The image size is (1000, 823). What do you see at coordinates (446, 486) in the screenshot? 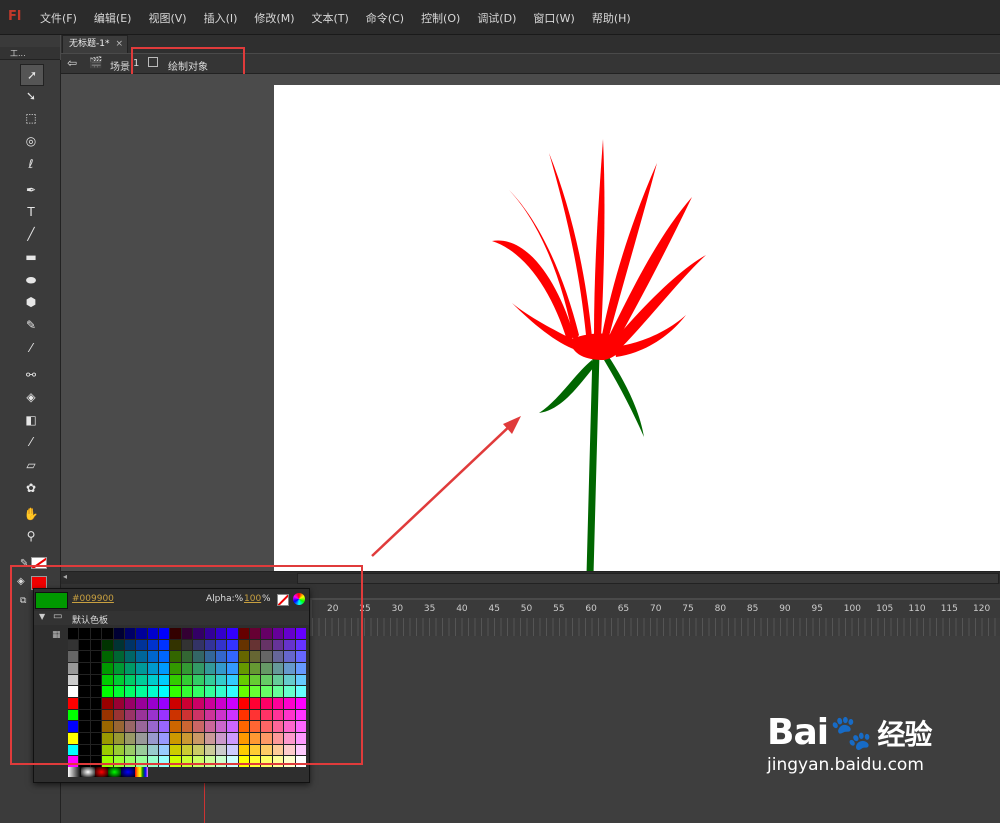
I see `annotation-arrow` at bounding box center [446, 486].